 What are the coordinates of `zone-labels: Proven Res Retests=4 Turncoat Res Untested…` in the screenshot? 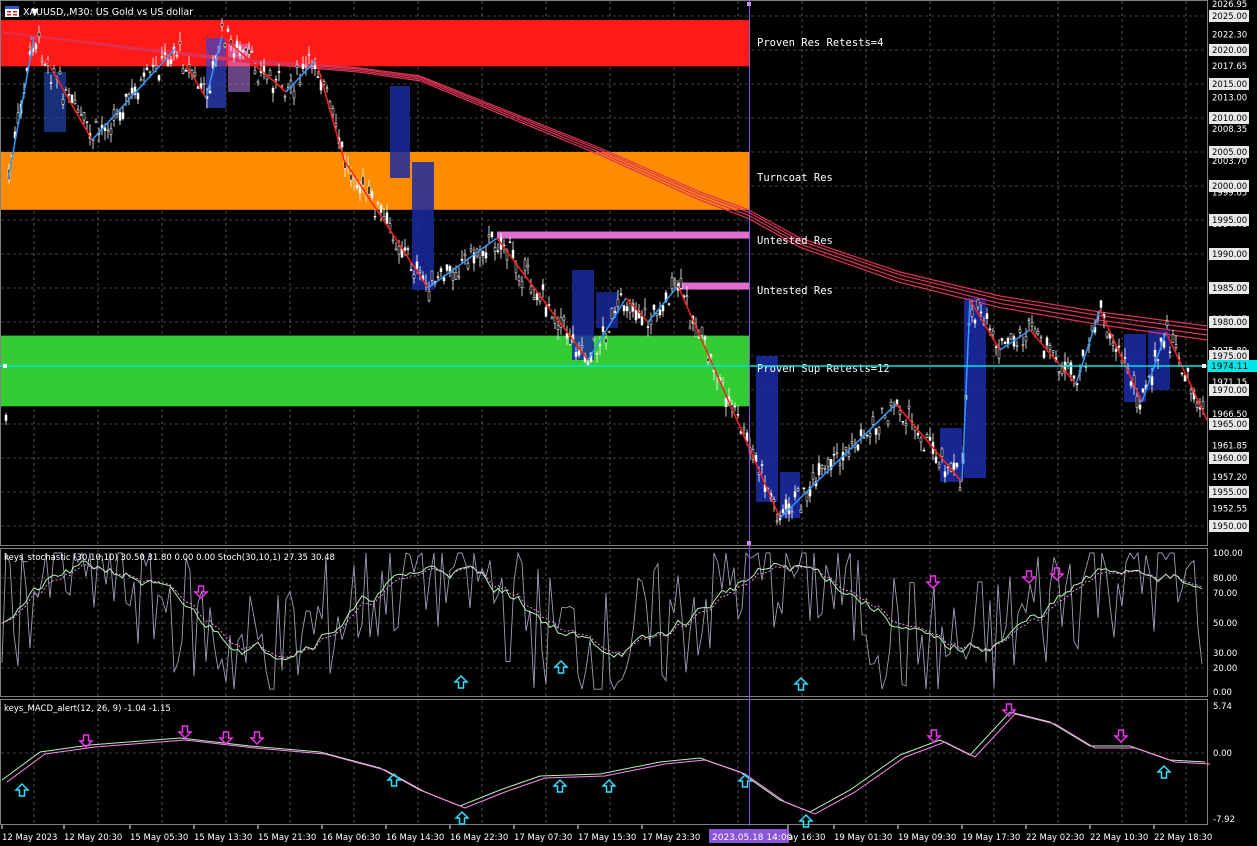 It's located at (823, 206).